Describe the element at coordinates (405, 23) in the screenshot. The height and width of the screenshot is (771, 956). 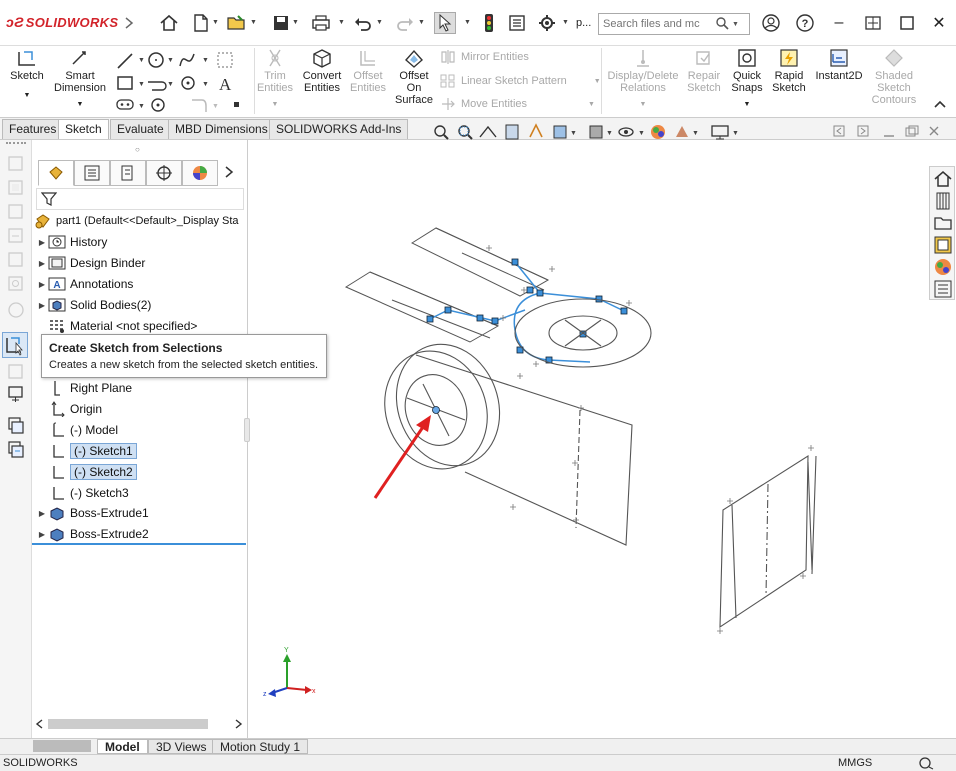
I see `redo-icon` at that location.